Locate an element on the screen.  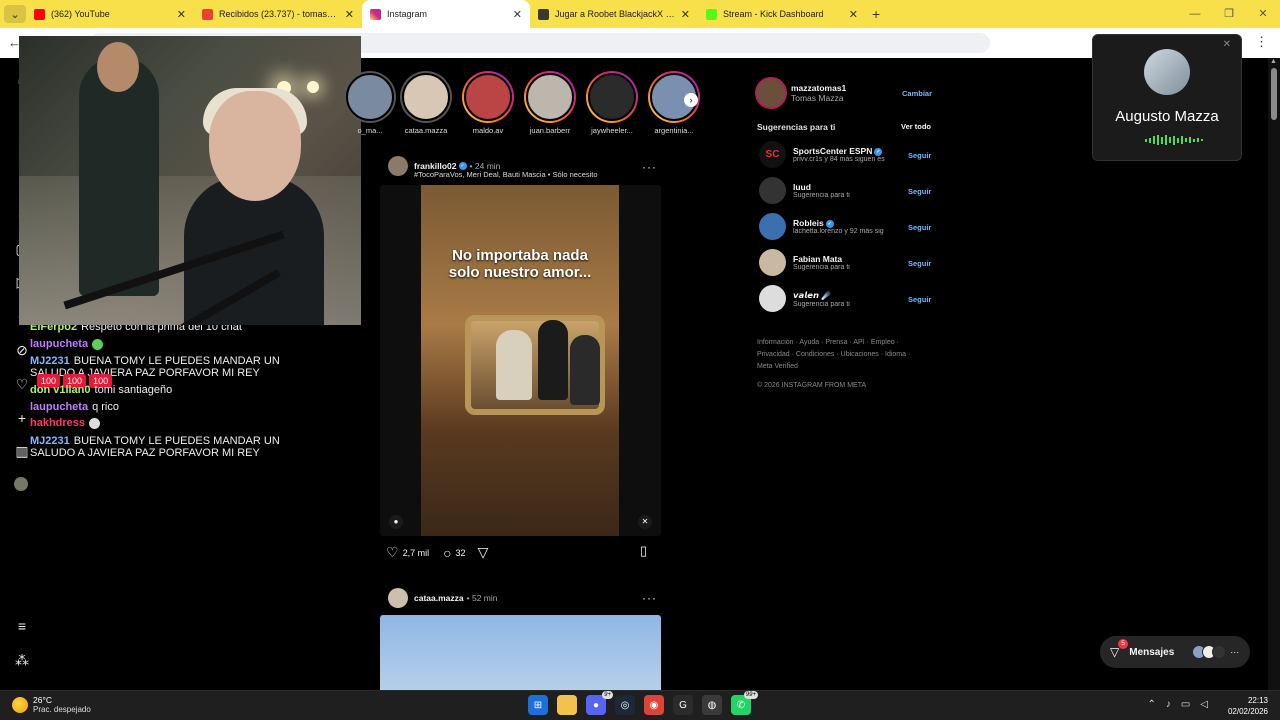
suggestion-name: 𝙫𝙖𝙡𝙚𝙣 ☄️ is located at coordinates (847, 295).